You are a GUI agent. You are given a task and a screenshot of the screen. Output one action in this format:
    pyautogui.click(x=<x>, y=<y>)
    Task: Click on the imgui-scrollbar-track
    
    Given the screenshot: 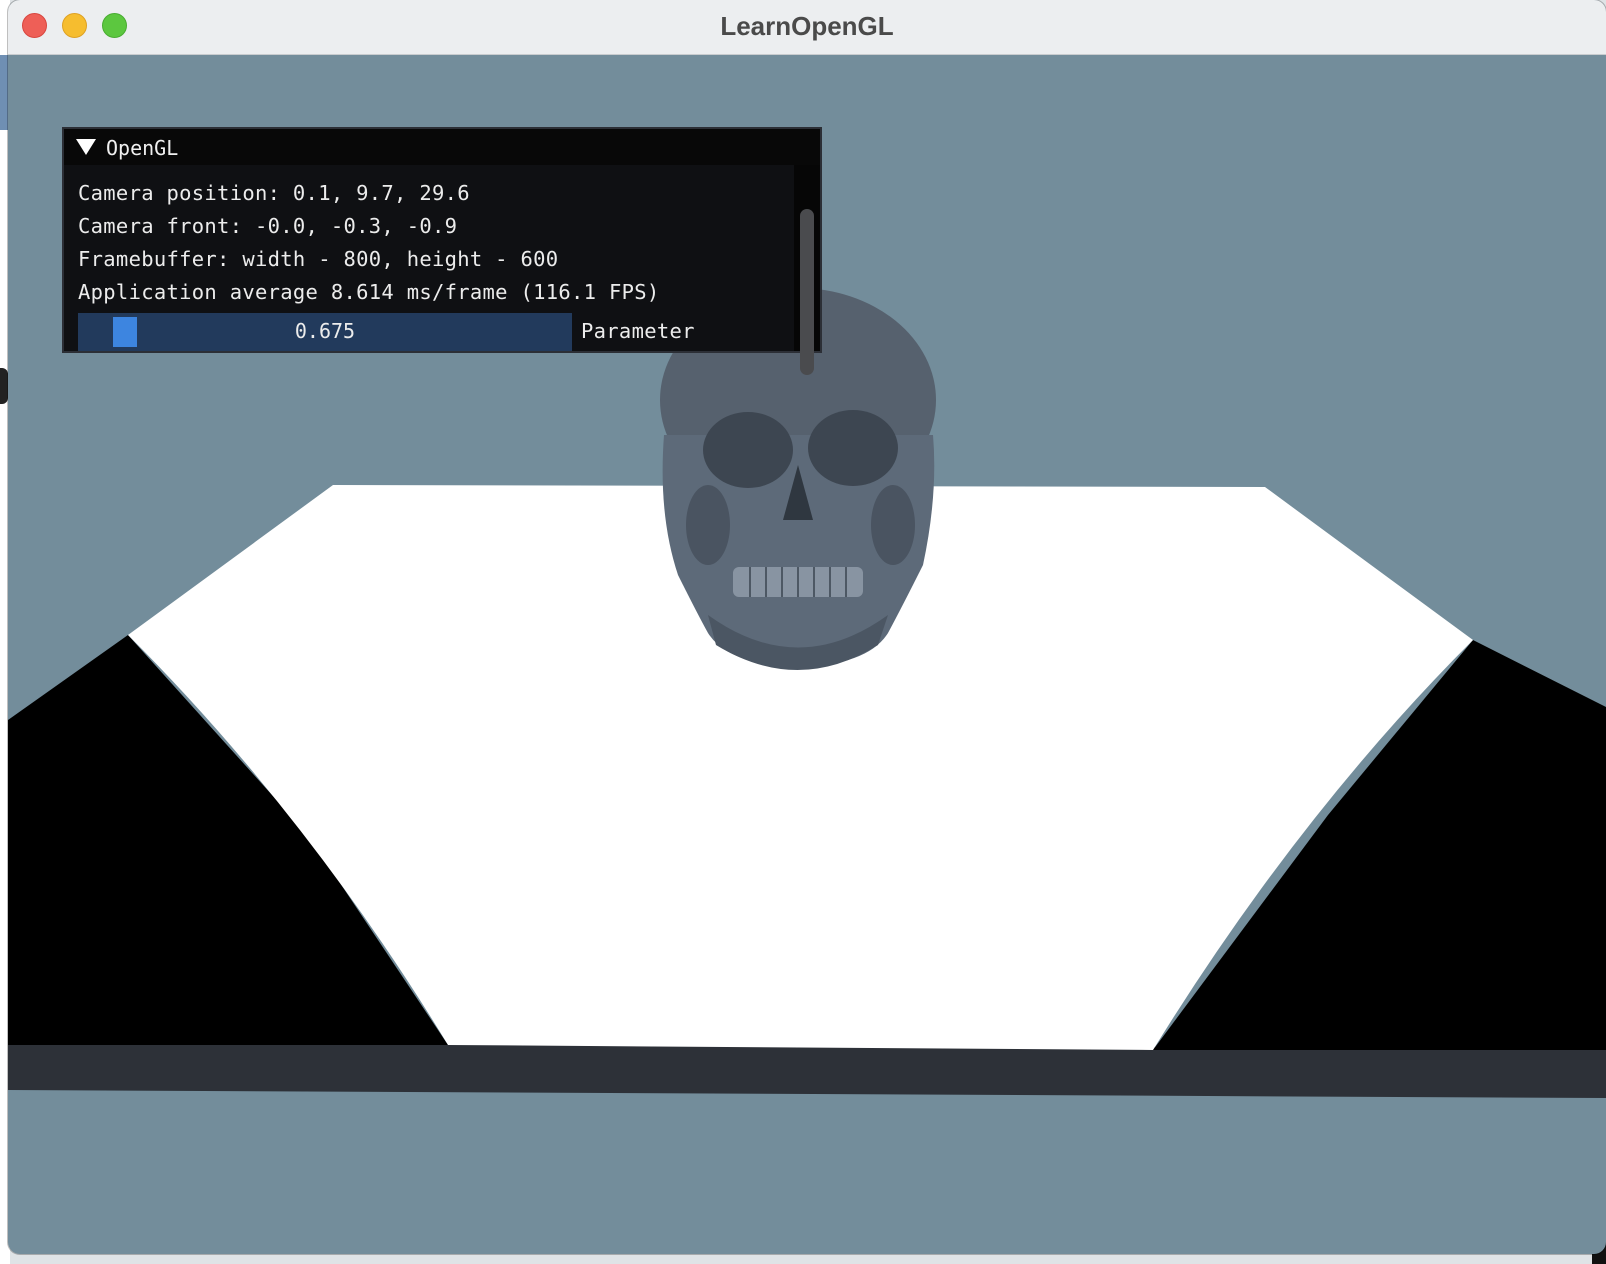 What is the action you would take?
    pyautogui.click(x=807, y=270)
    